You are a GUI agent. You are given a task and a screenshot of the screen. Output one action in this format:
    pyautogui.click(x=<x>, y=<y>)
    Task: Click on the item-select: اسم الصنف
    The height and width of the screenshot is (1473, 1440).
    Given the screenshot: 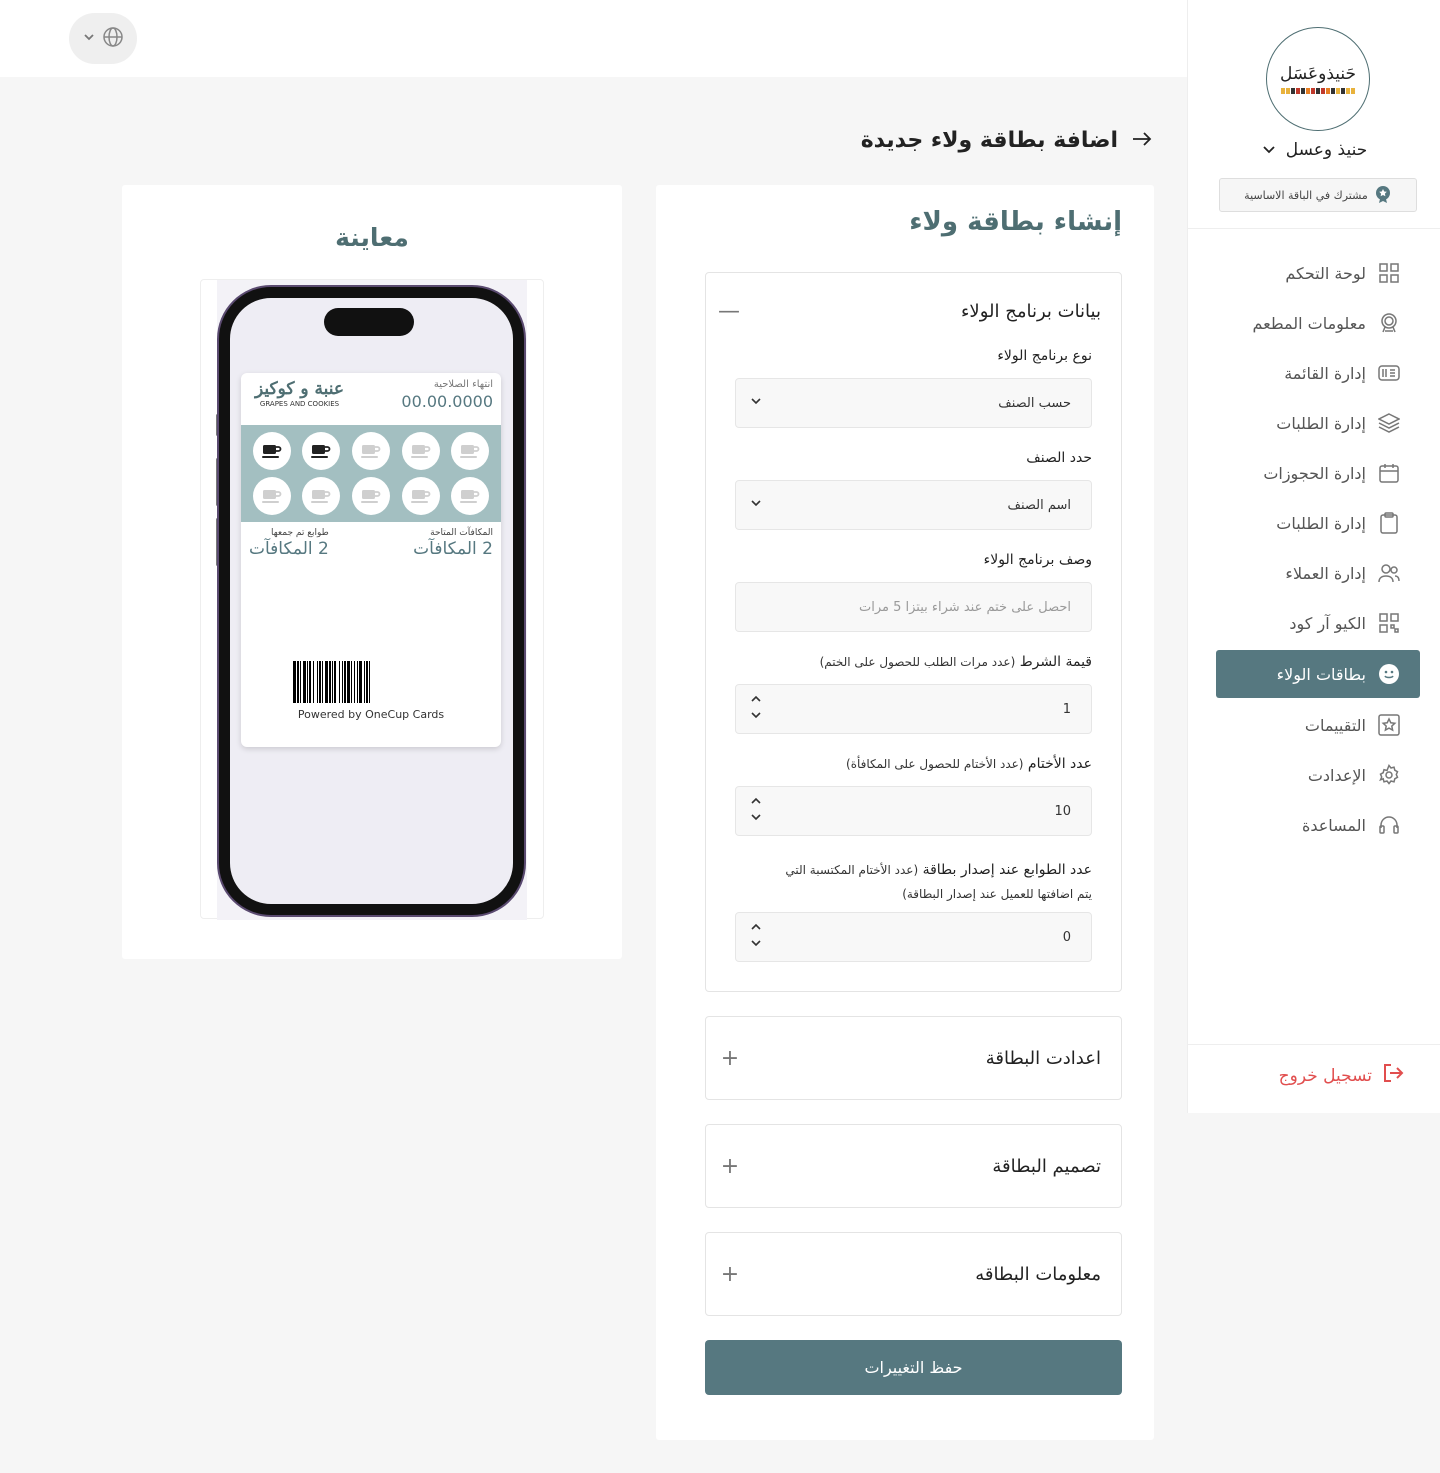 What is the action you would take?
    pyautogui.click(x=913, y=505)
    